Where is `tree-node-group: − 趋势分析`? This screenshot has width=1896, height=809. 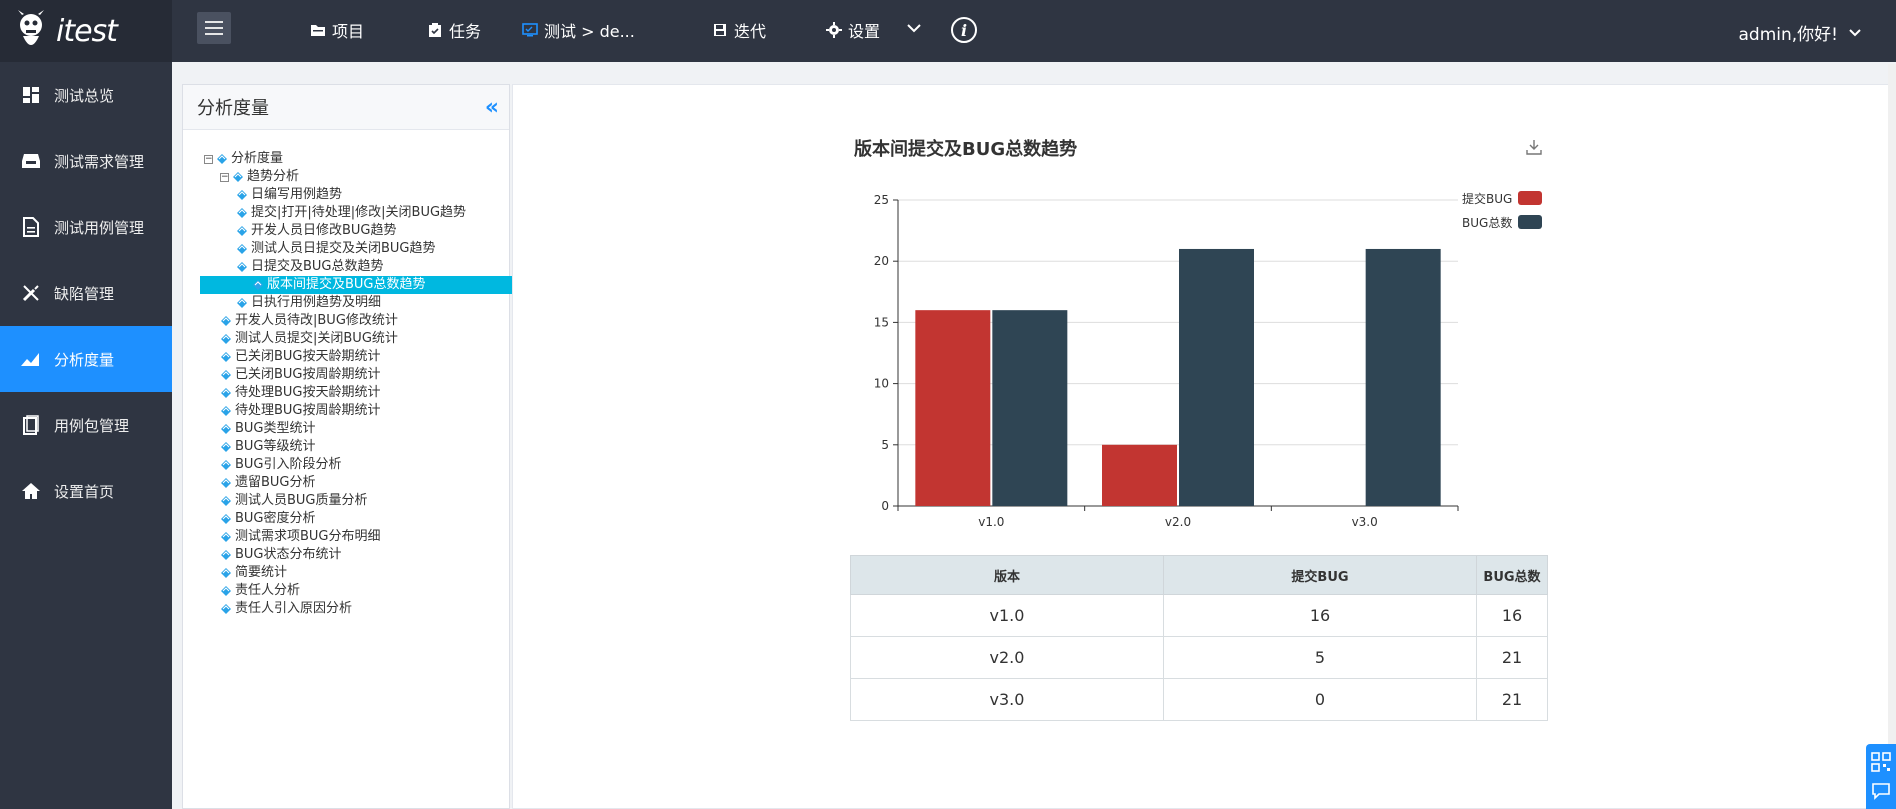 tree-node-group: − 趋势分析 is located at coordinates (373, 177).